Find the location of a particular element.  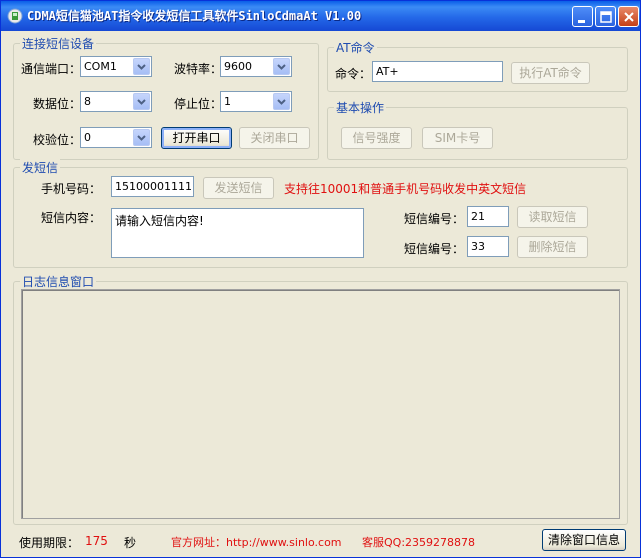

maximize-icon is located at coordinates (606, 17).